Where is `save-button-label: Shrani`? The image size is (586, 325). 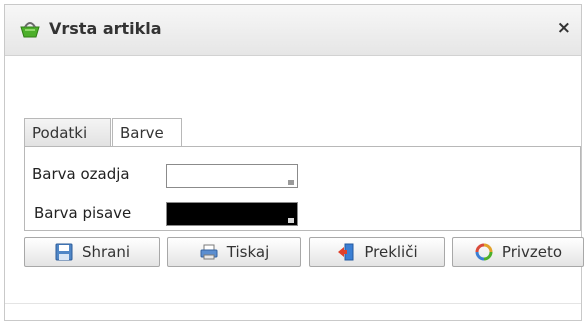 save-button-label: Shrani is located at coordinates (106, 252).